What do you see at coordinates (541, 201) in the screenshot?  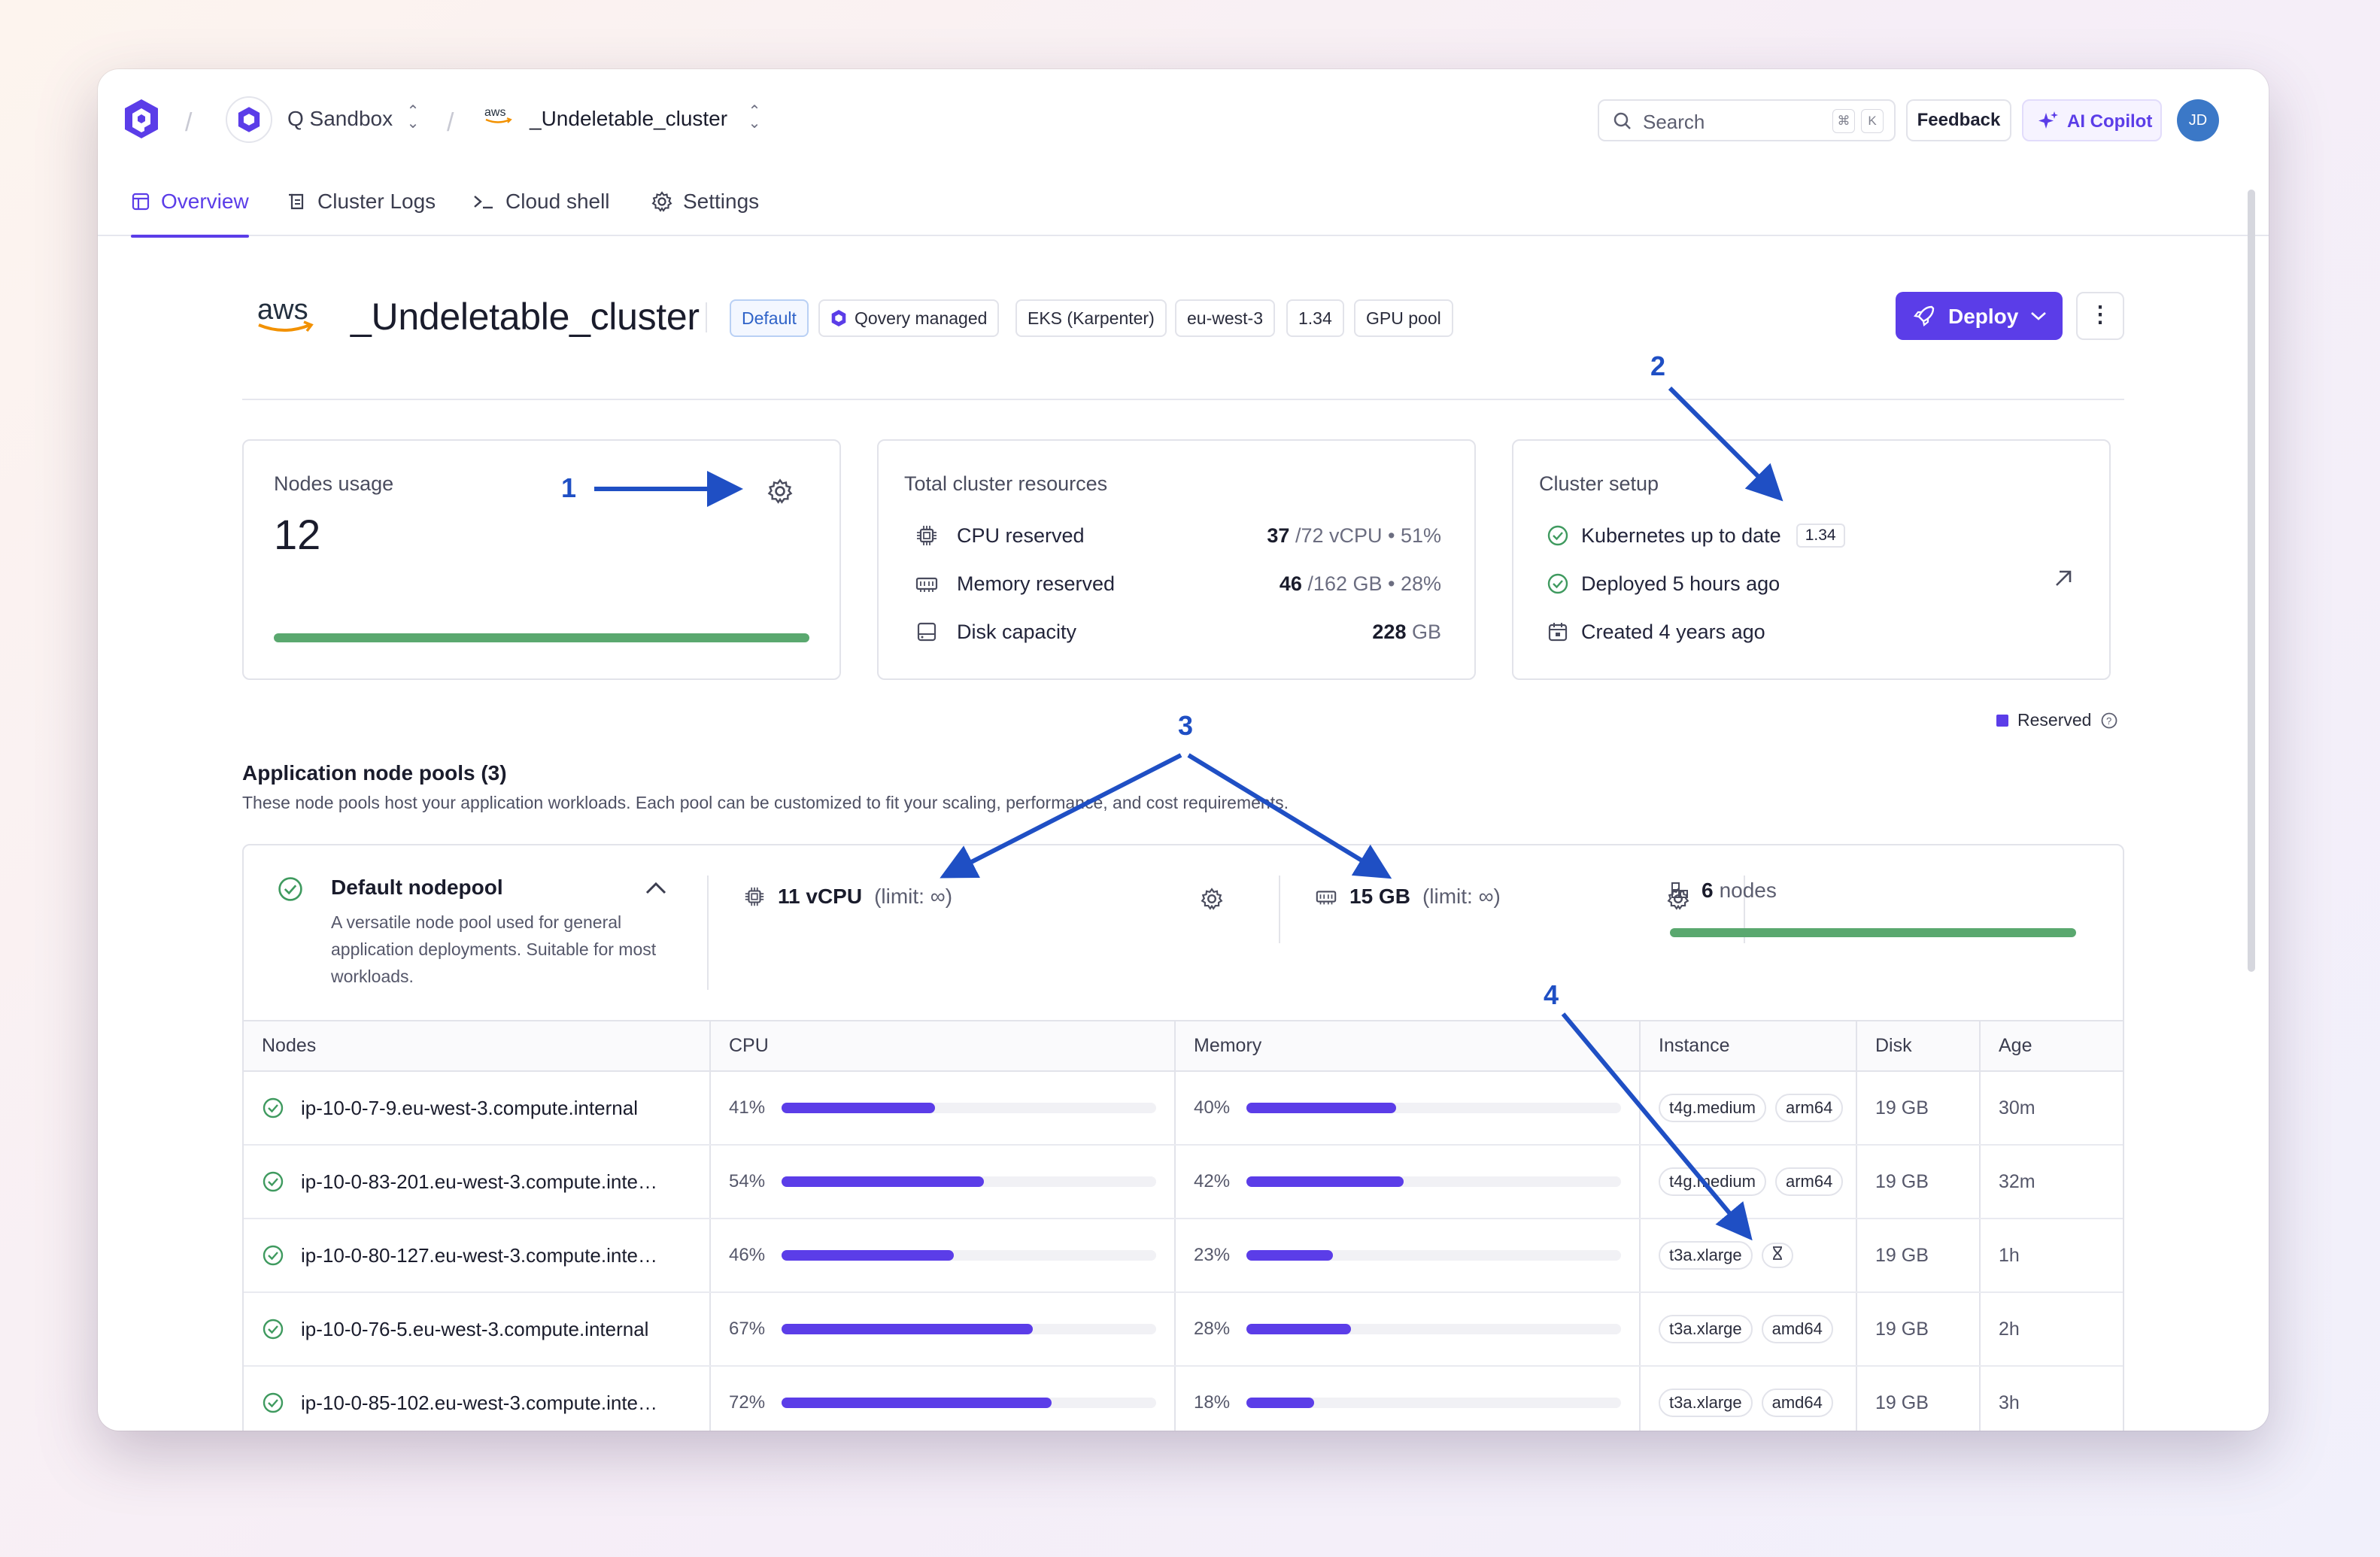 I see `tab-cloud-shell: Cloud shell` at bounding box center [541, 201].